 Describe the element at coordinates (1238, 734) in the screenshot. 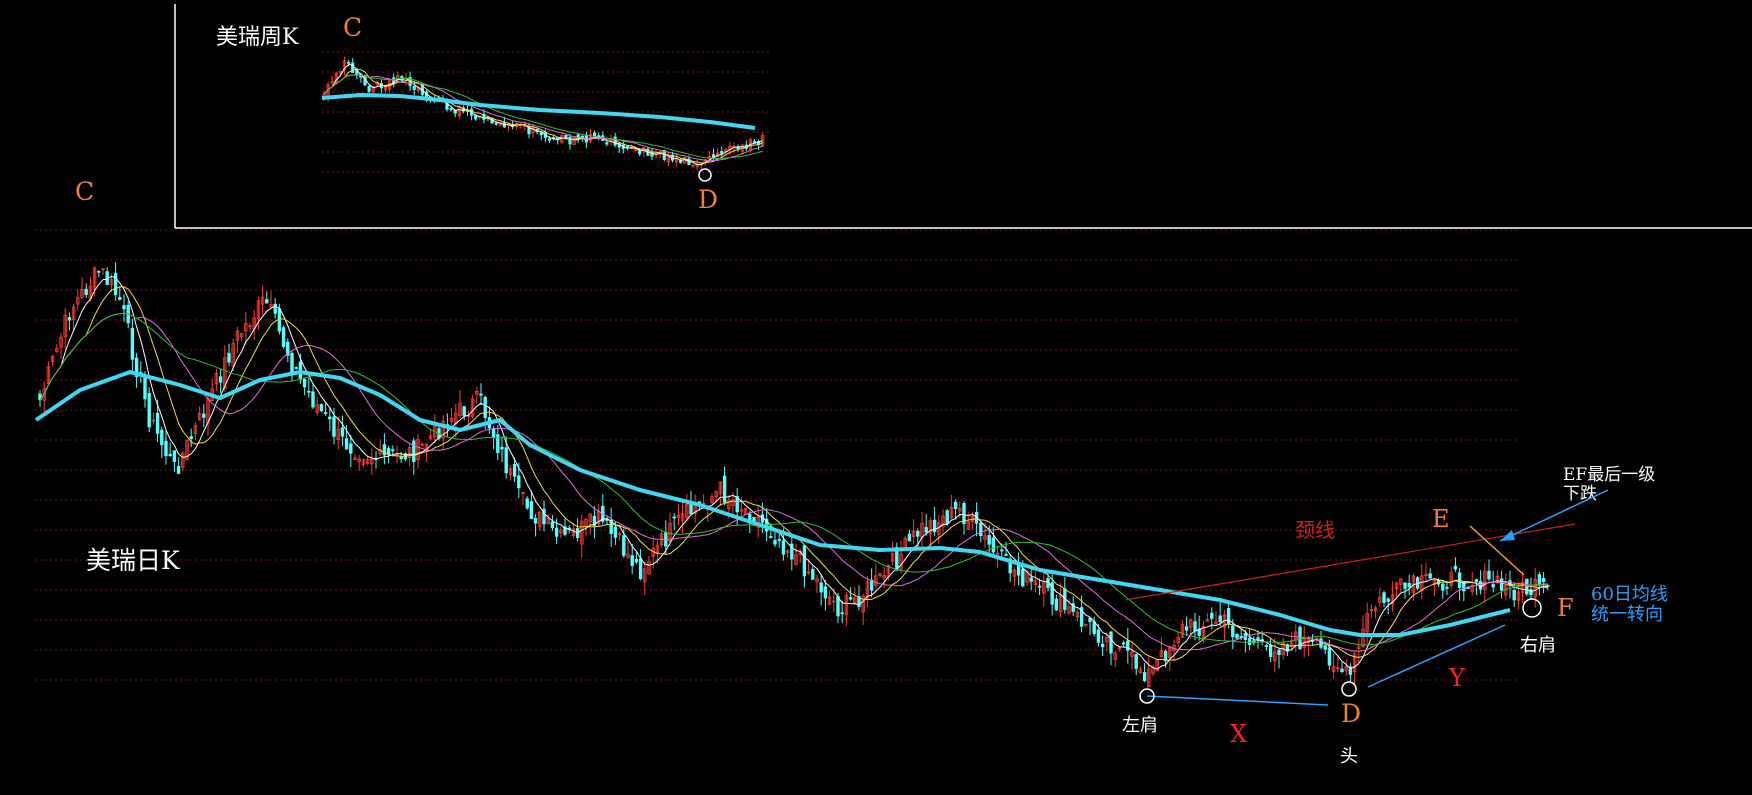

I see `x-label: X` at that location.